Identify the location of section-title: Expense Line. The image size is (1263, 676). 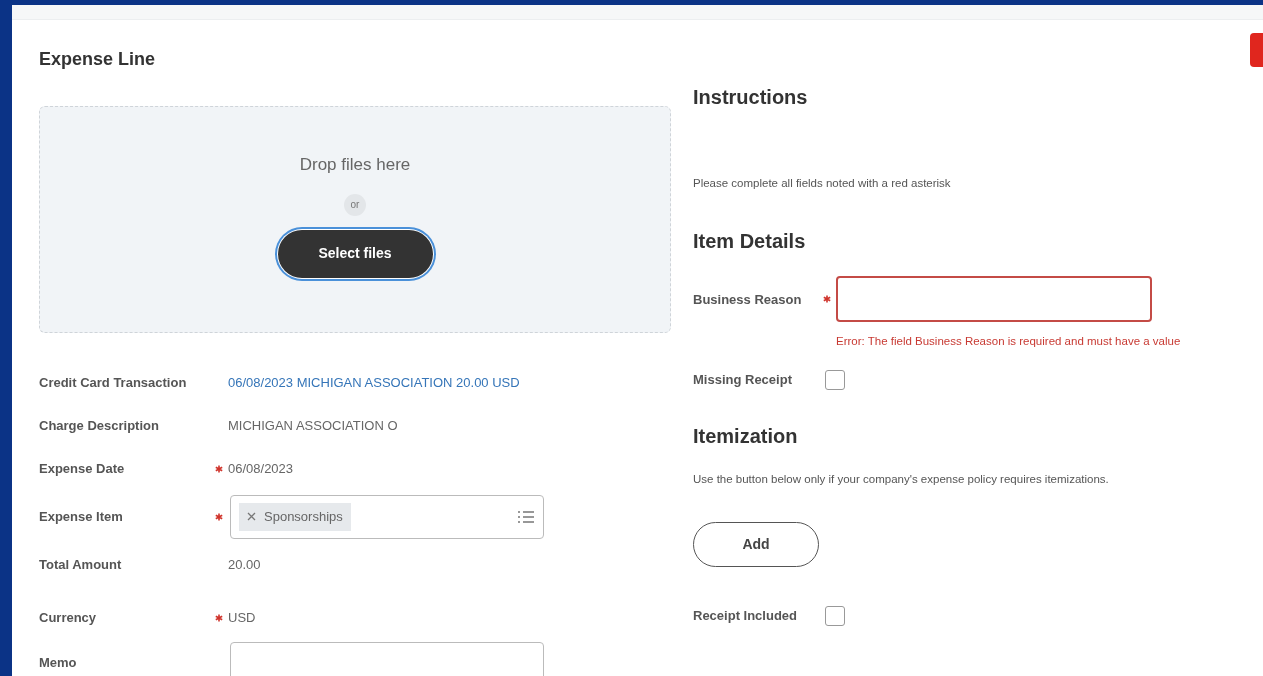
(98, 59).